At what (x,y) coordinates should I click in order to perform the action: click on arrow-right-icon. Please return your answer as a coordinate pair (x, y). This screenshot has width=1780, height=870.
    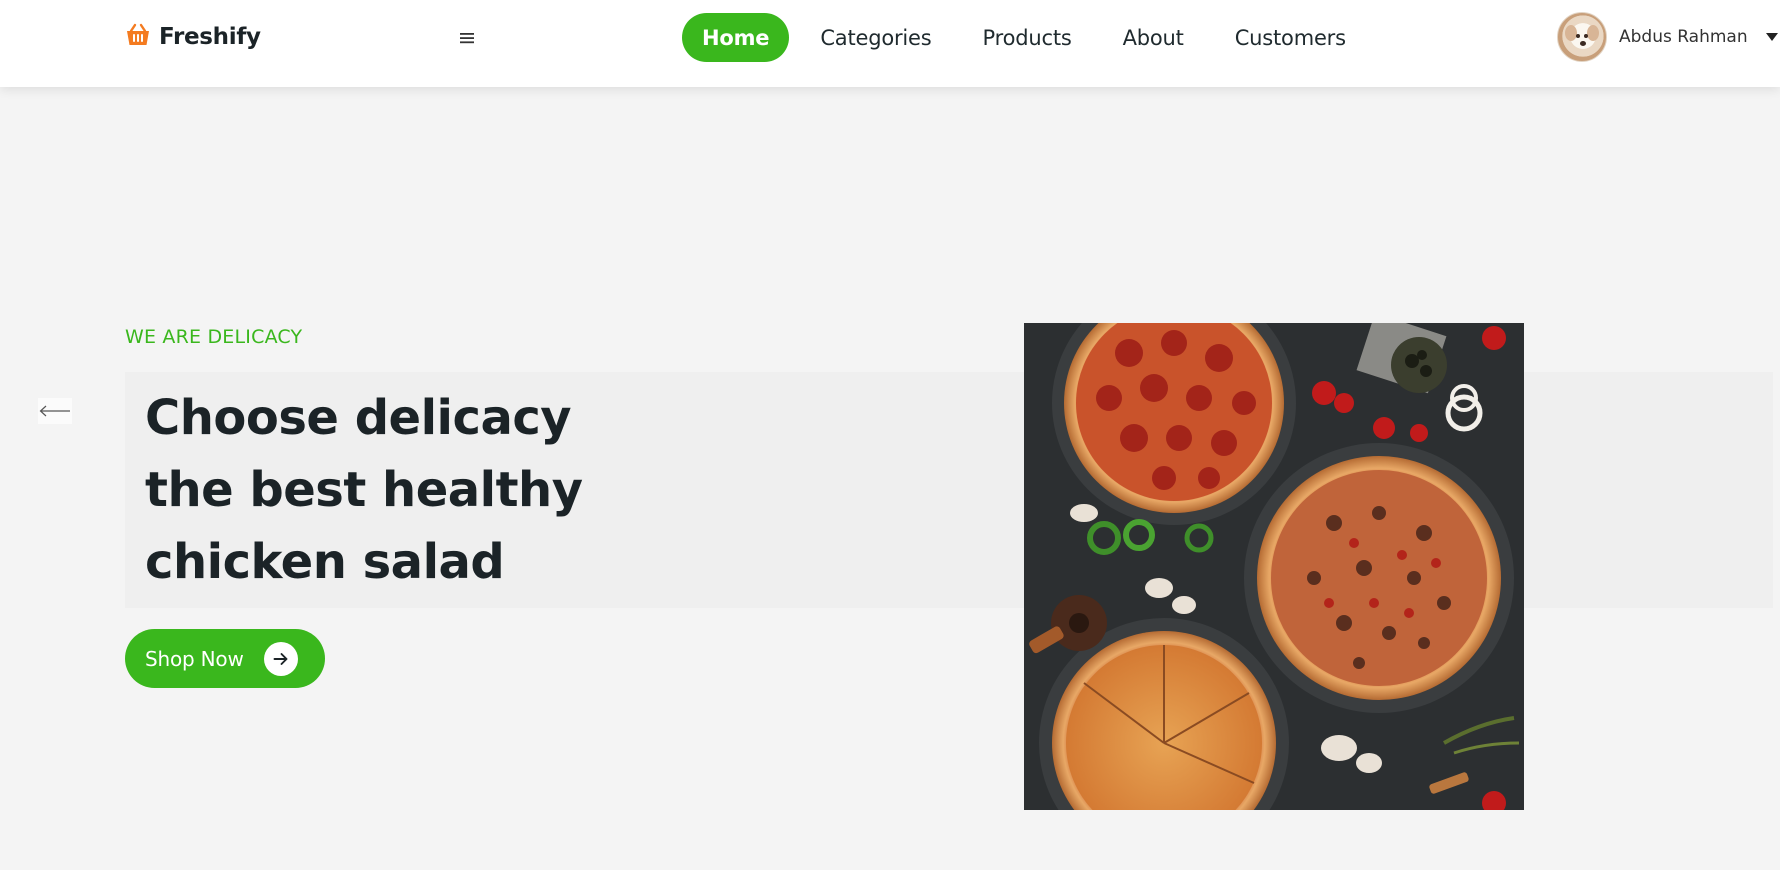
    Looking at the image, I should click on (281, 659).